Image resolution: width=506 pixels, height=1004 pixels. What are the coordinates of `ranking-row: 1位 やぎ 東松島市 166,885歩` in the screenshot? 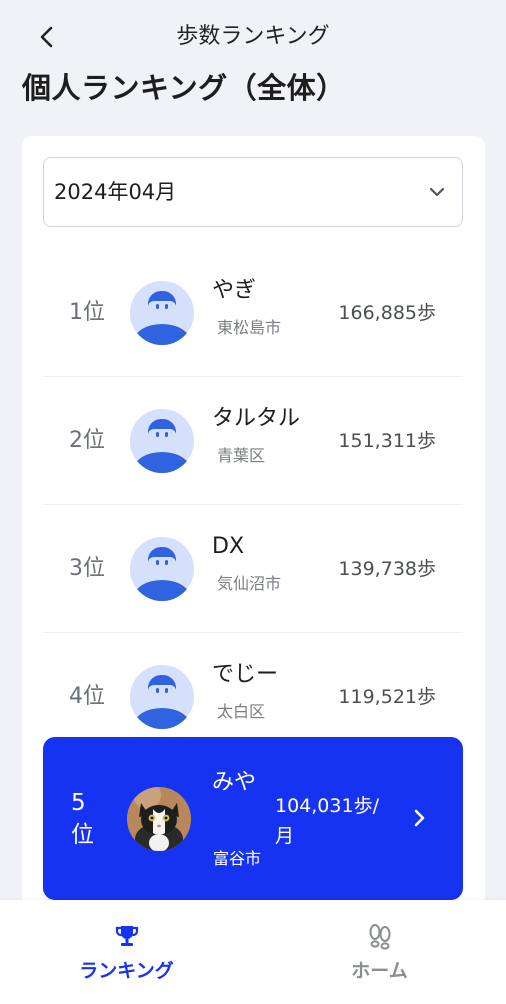 It's located at (253, 313).